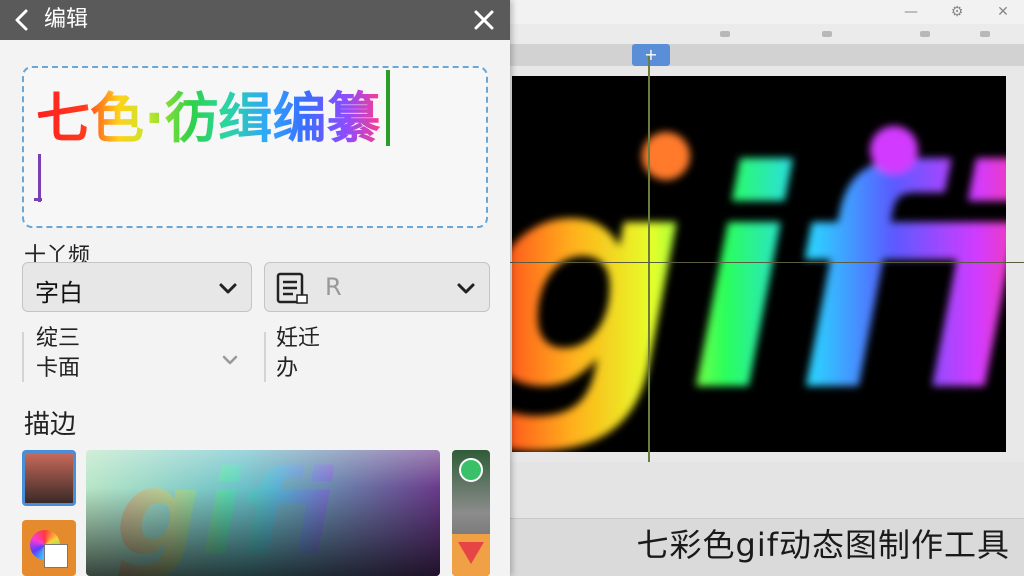 The image size is (1024, 576). Describe the element at coordinates (471, 553) in the screenshot. I see `triangle-down-icon` at that location.